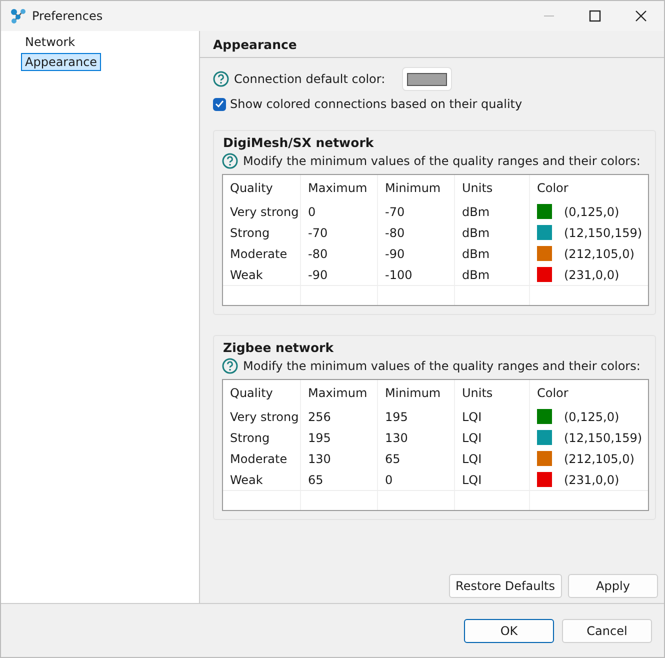 Image resolution: width=665 pixels, height=658 pixels. I want to click on checkbox-label: Show colored connections based on their quality, so click(376, 104).